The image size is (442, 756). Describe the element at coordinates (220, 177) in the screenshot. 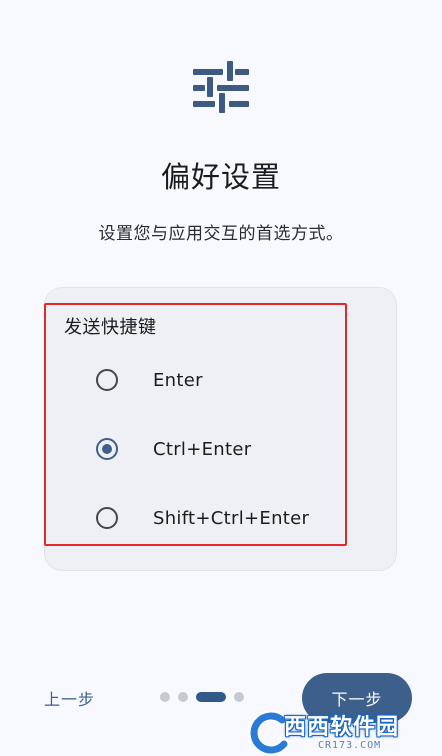

I see `page-title: 偏好设置` at that location.